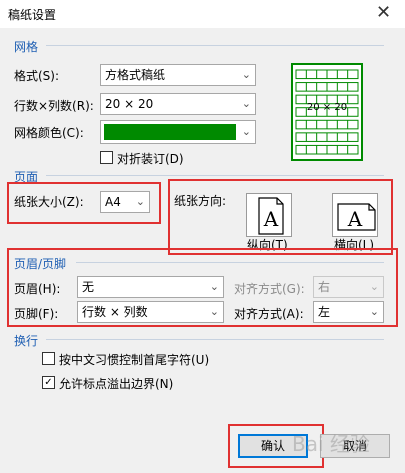  Describe the element at coordinates (26, 47) in the screenshot. I see `section-title-grid: 网格` at that location.